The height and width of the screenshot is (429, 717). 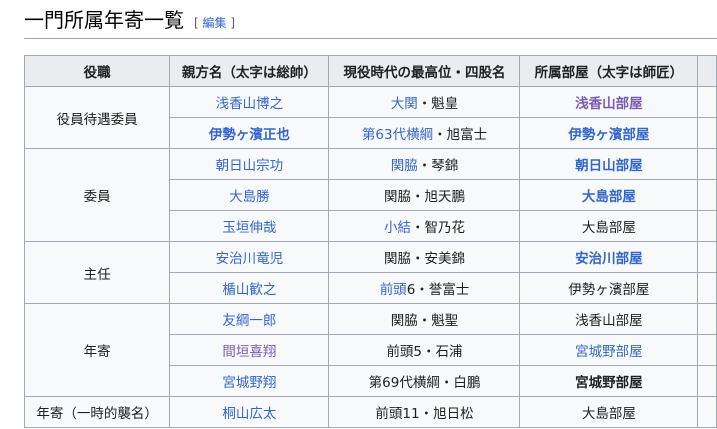 What do you see at coordinates (104, 20) in the screenshot?
I see `section-title: 一門所属年寄一覧` at bounding box center [104, 20].